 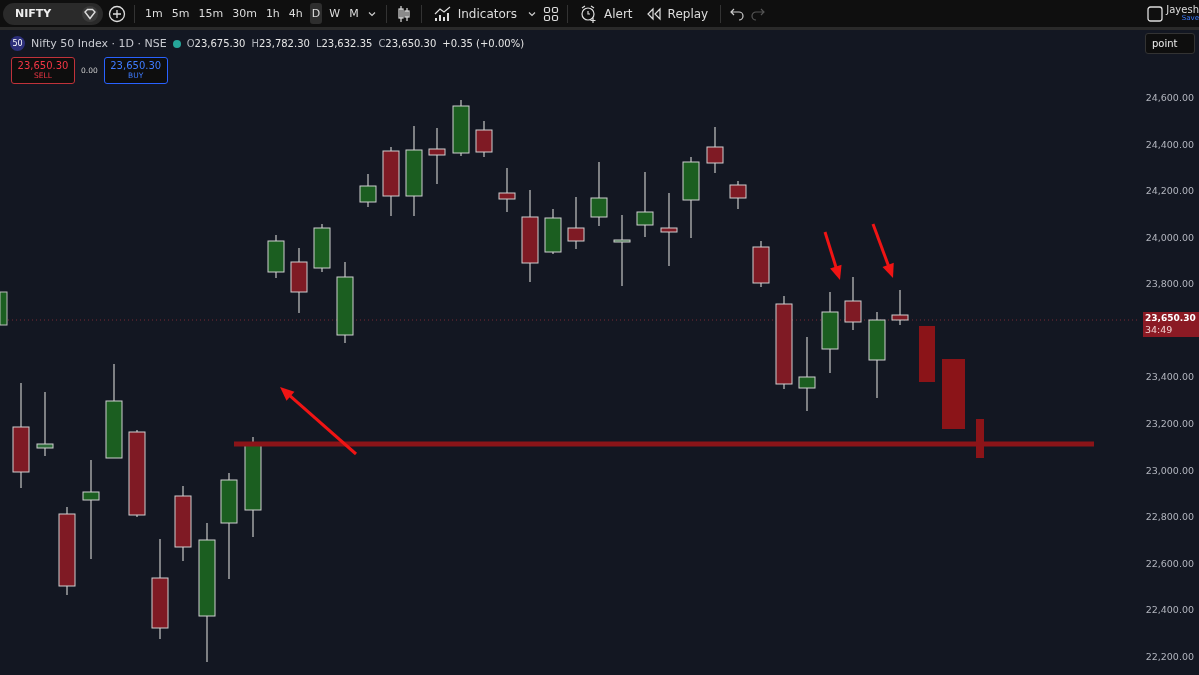 What do you see at coordinates (117, 13) in the screenshot?
I see `add-icon` at bounding box center [117, 13].